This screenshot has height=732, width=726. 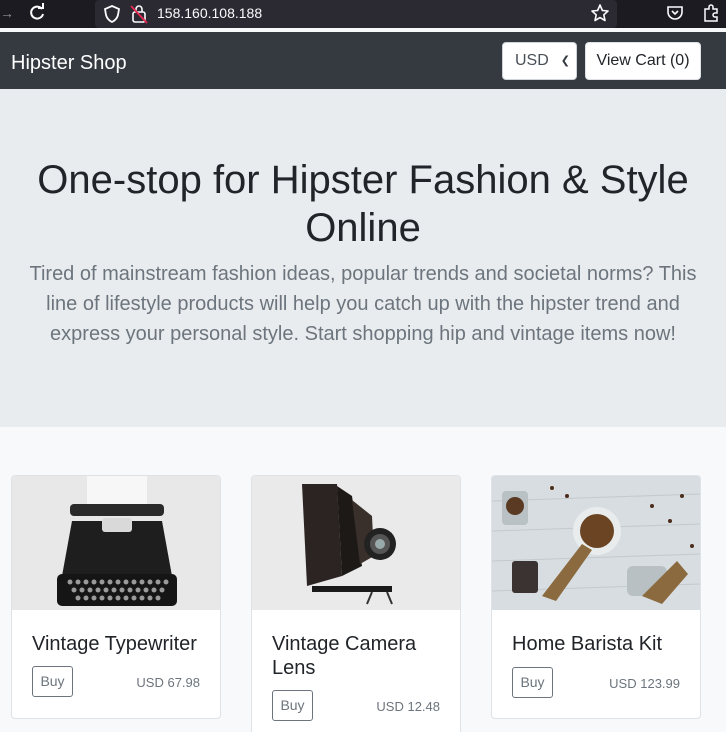 I want to click on view-cart-button: View Cart (0), so click(x=643, y=61).